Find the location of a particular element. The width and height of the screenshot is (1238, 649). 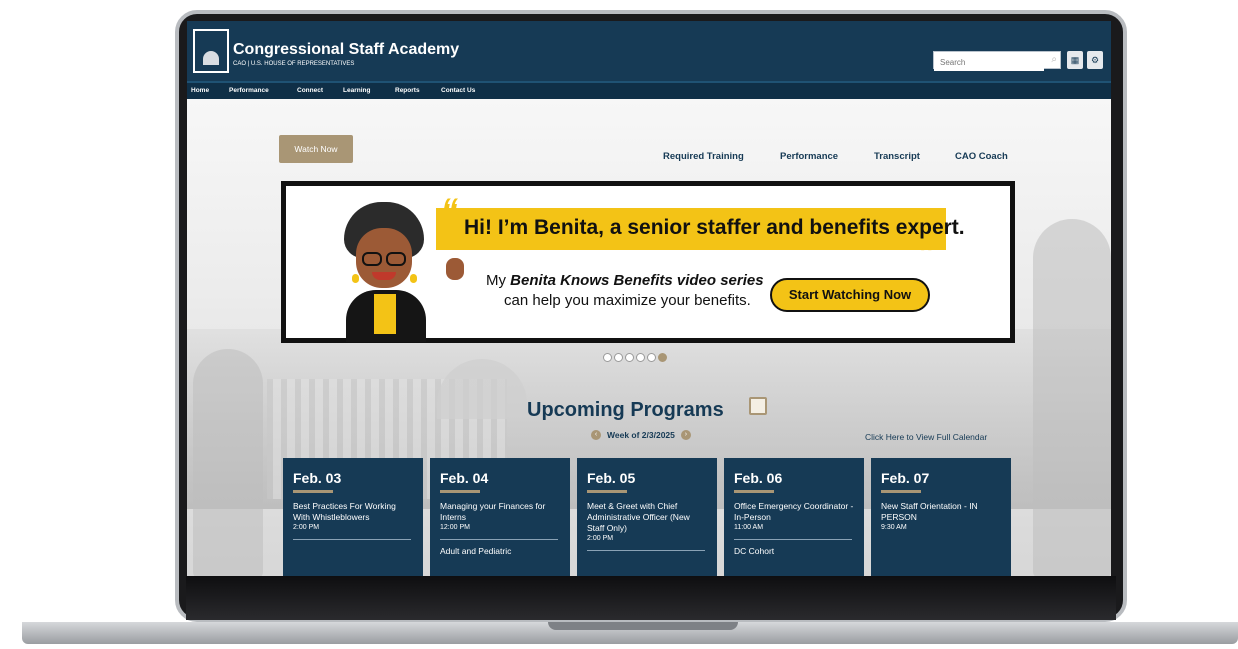

card-date: Feb. 04 is located at coordinates (464, 478).